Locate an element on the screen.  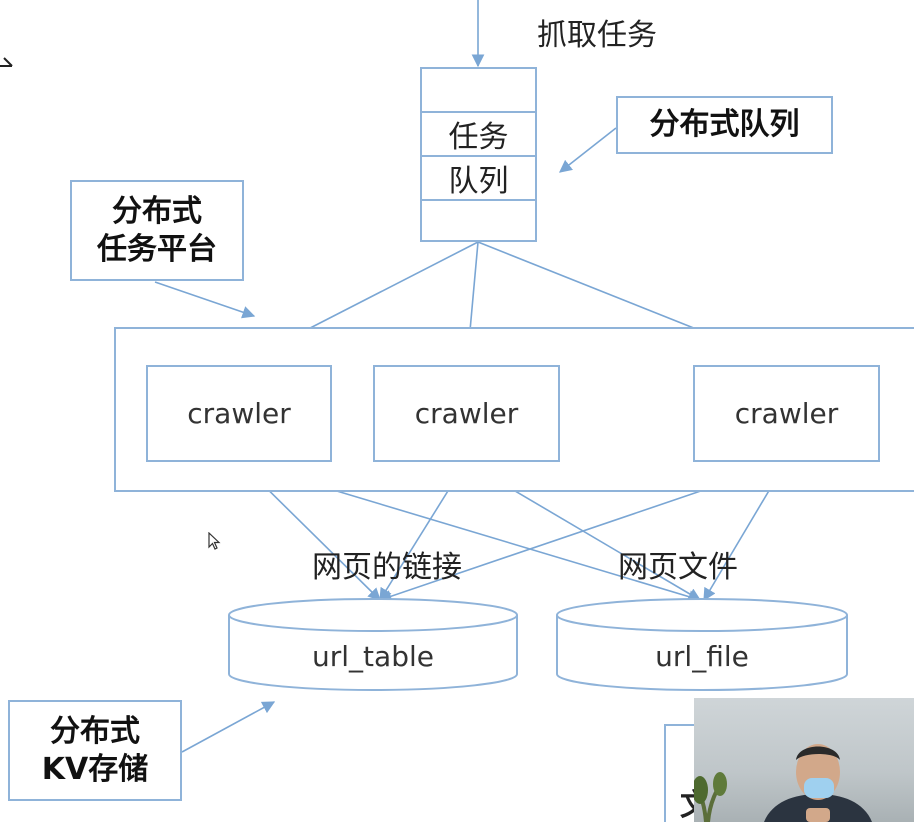
platform-callout-arrow is located at coordinates (205, 300).